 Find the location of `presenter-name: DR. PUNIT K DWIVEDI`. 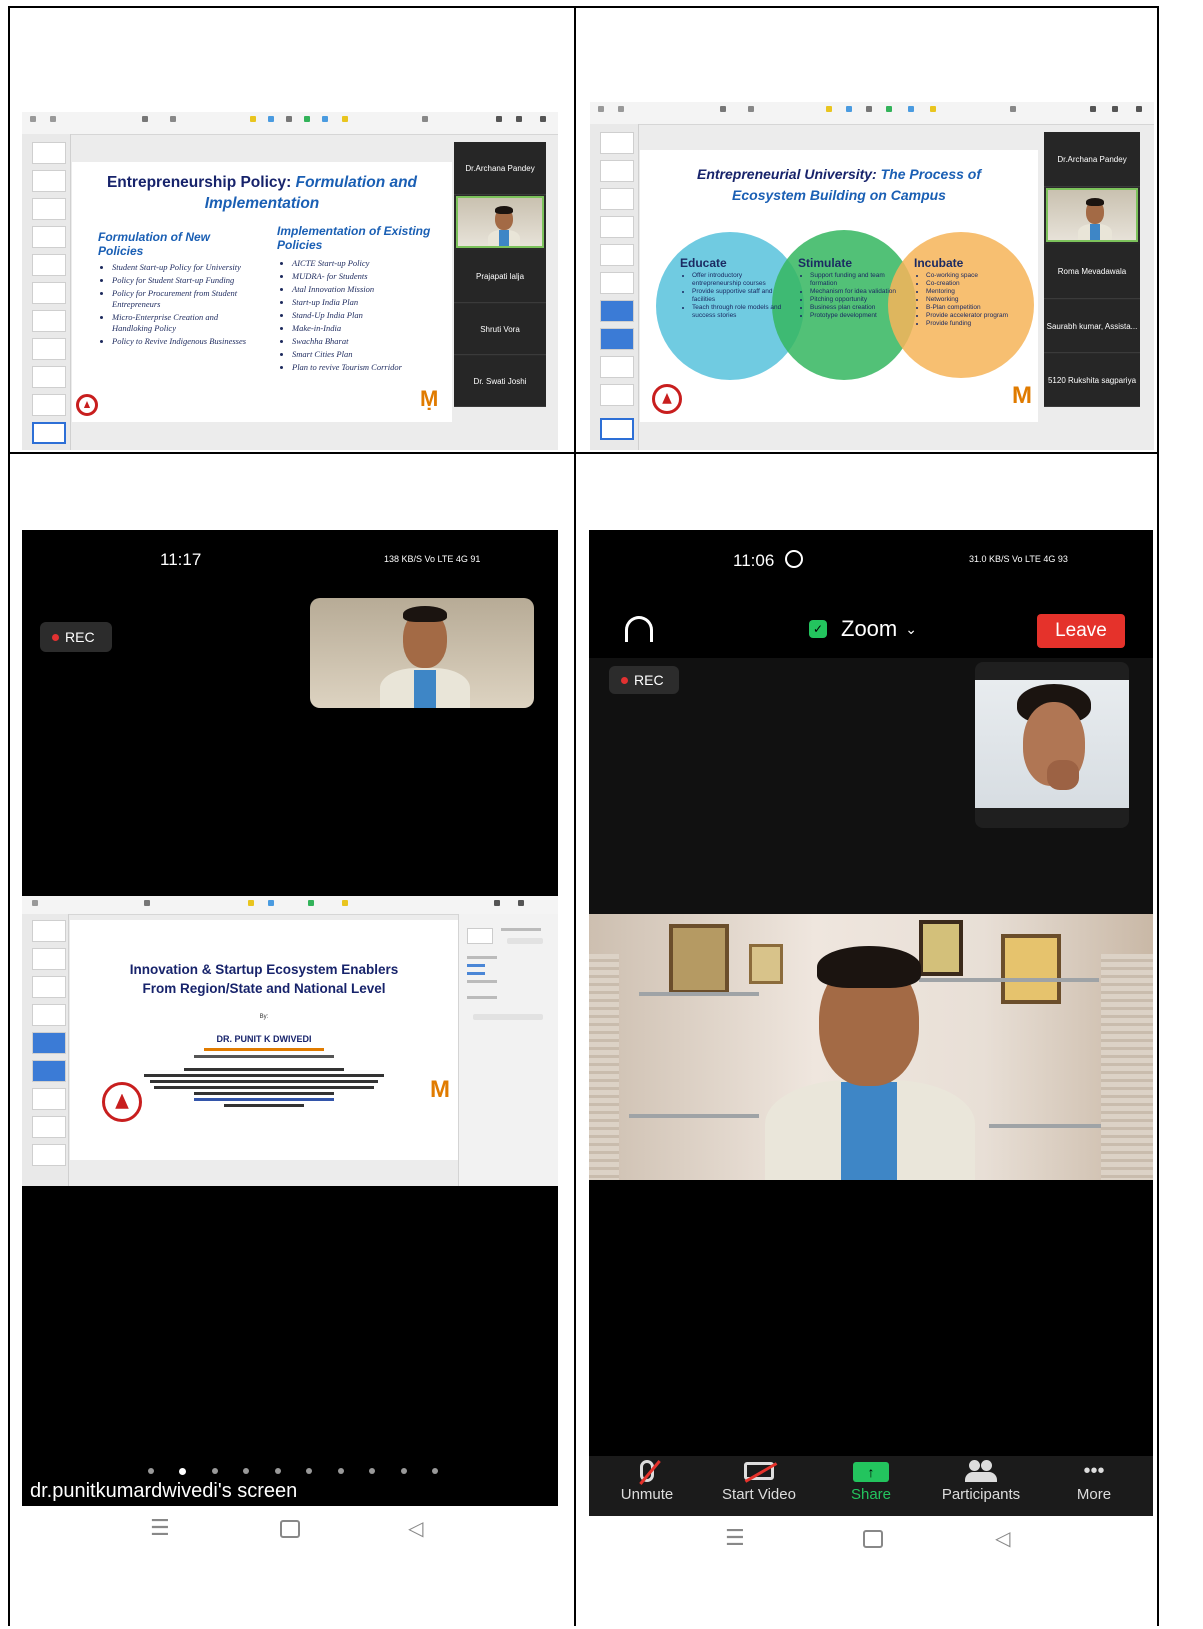

presenter-name: DR. PUNIT K DWIVEDI is located at coordinates (264, 1039).